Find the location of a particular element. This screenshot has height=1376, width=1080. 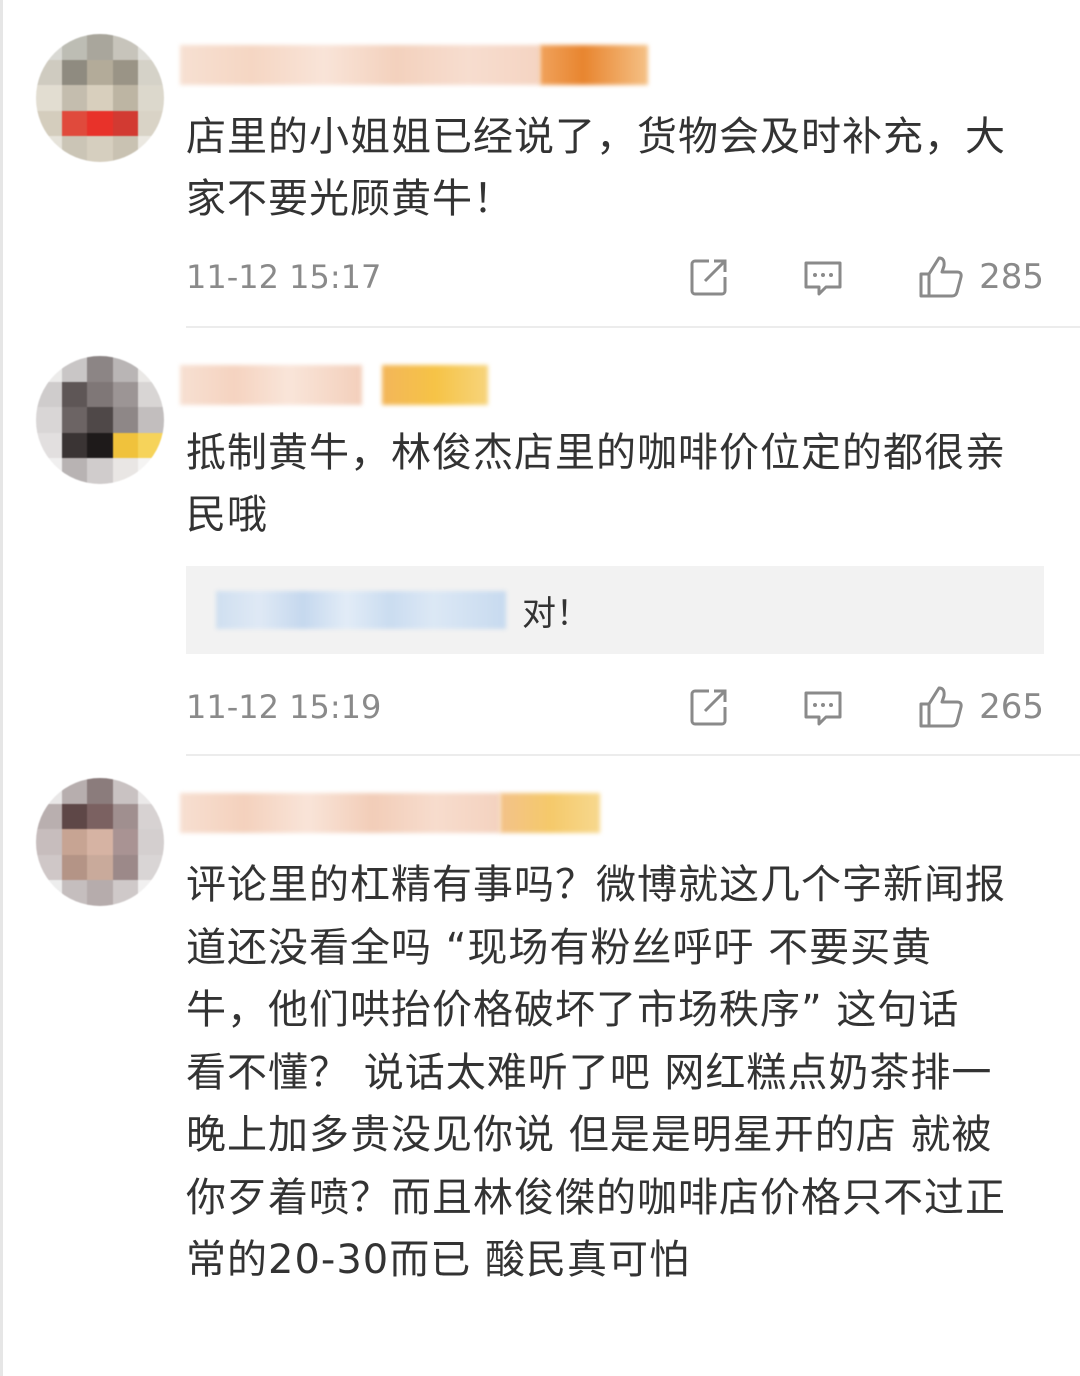

like-count: 285 is located at coordinates (1011, 277).